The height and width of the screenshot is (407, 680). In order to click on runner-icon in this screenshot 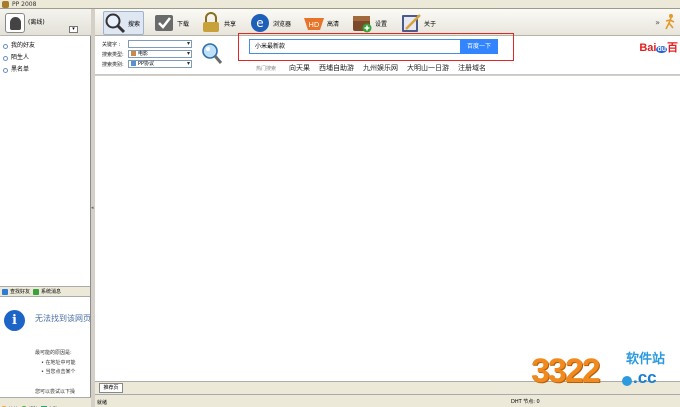, I will do `click(670, 22)`.